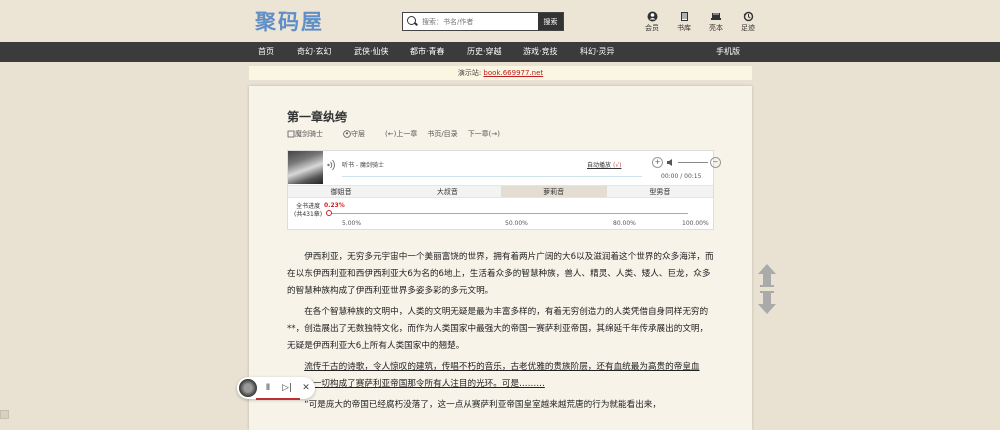 The width and height of the screenshot is (1000, 430). I want to click on demo-link: book.669977.net, so click(513, 73).